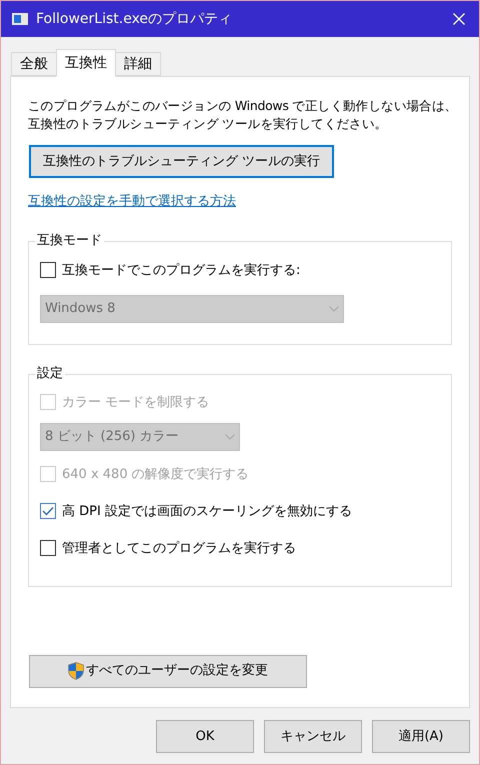  Describe the element at coordinates (132, 202) in the screenshot. I see `help-link: 互換性の設定を手動で選択する方法` at that location.